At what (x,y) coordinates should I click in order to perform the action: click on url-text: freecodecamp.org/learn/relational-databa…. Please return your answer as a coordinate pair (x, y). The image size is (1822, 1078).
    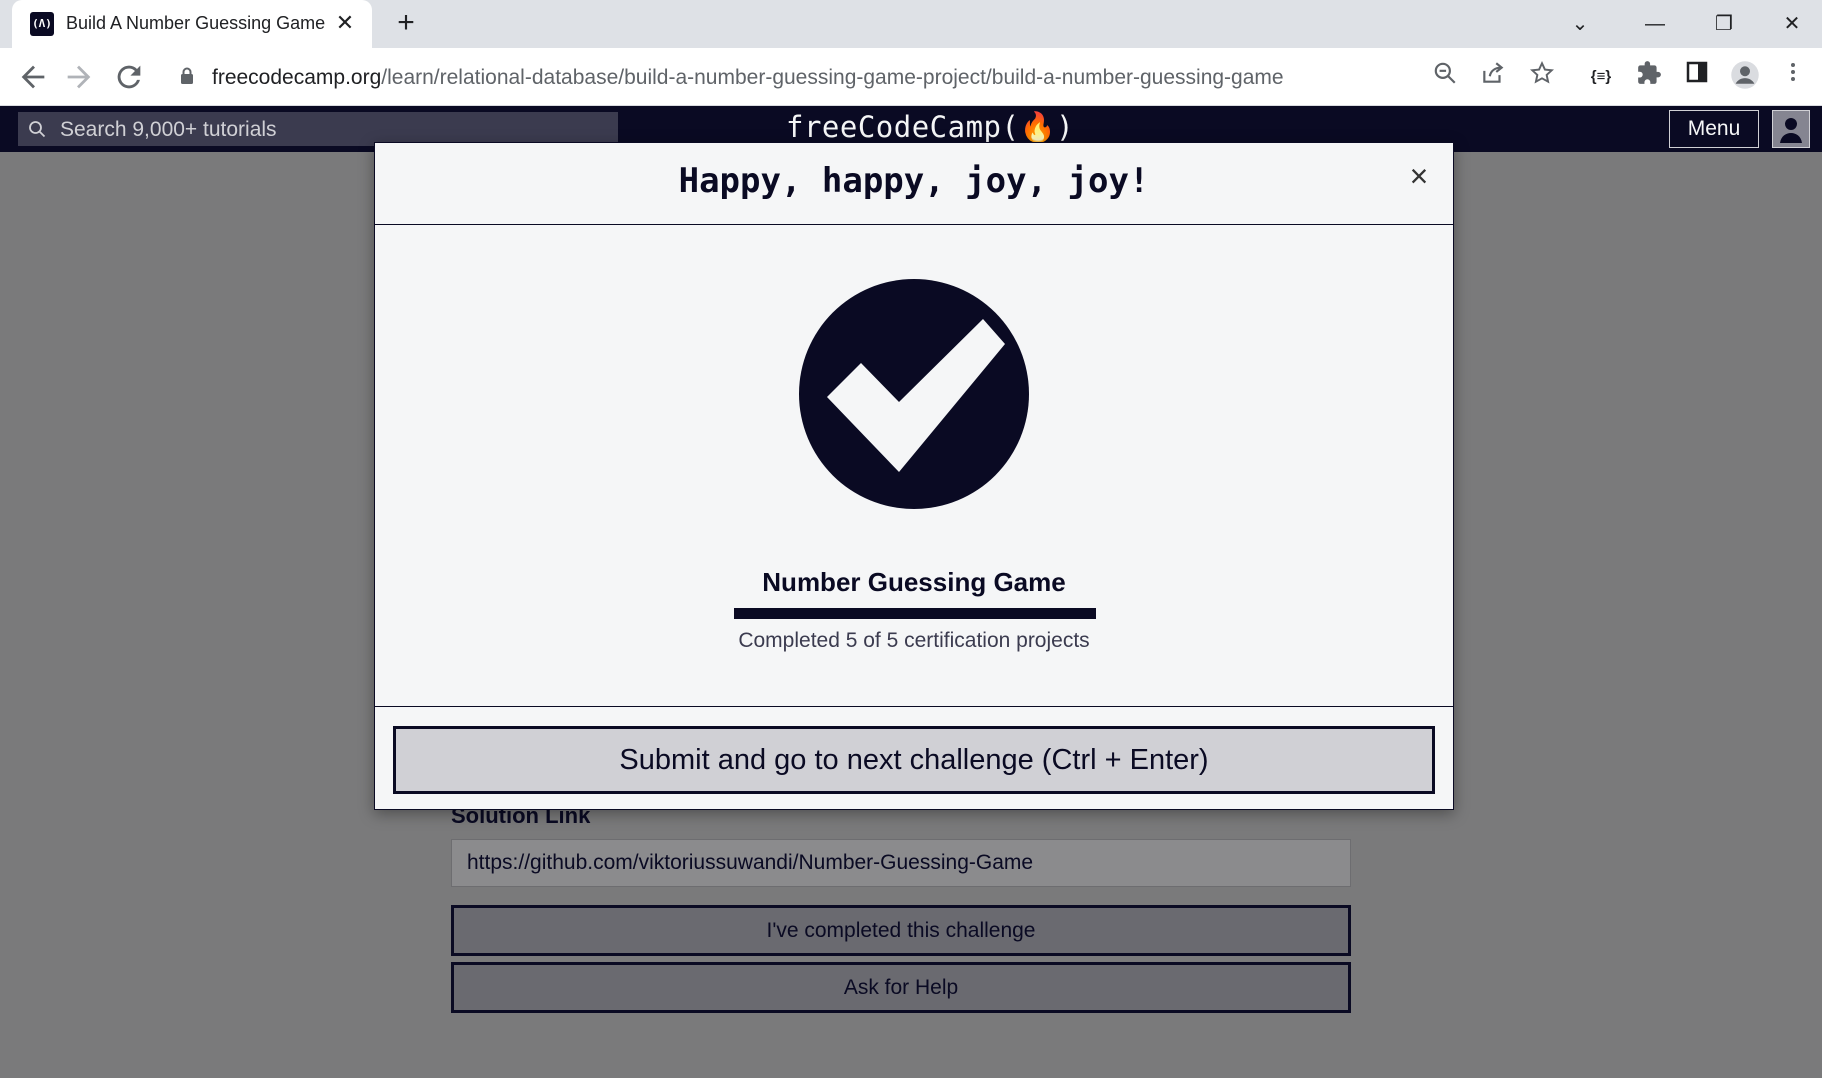
    Looking at the image, I should click on (748, 78).